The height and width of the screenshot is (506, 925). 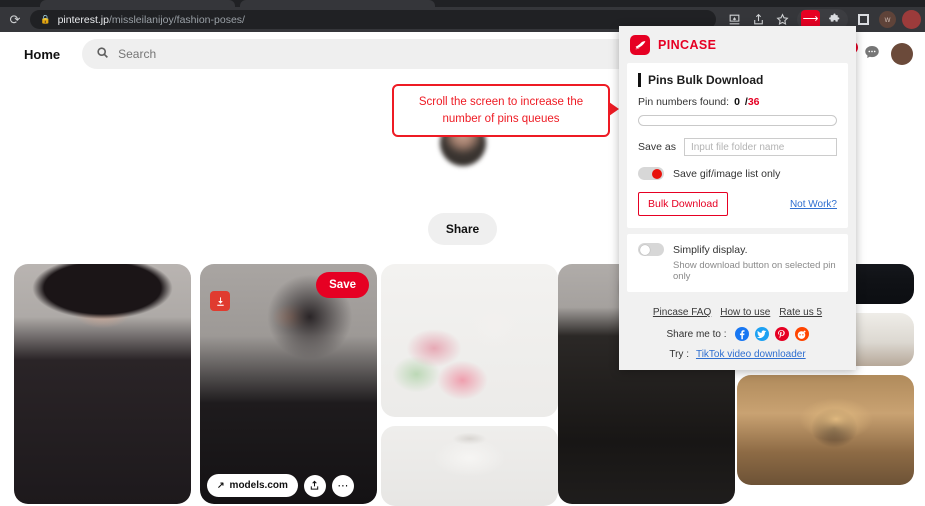 I want to click on simplify-toggle-row: Simplify display., so click(x=737, y=249).